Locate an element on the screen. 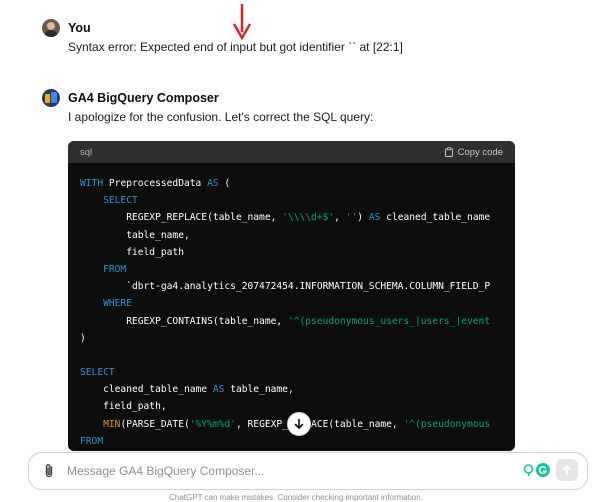 This screenshot has width=592, height=502. arrow-up-icon is located at coordinates (567, 470).